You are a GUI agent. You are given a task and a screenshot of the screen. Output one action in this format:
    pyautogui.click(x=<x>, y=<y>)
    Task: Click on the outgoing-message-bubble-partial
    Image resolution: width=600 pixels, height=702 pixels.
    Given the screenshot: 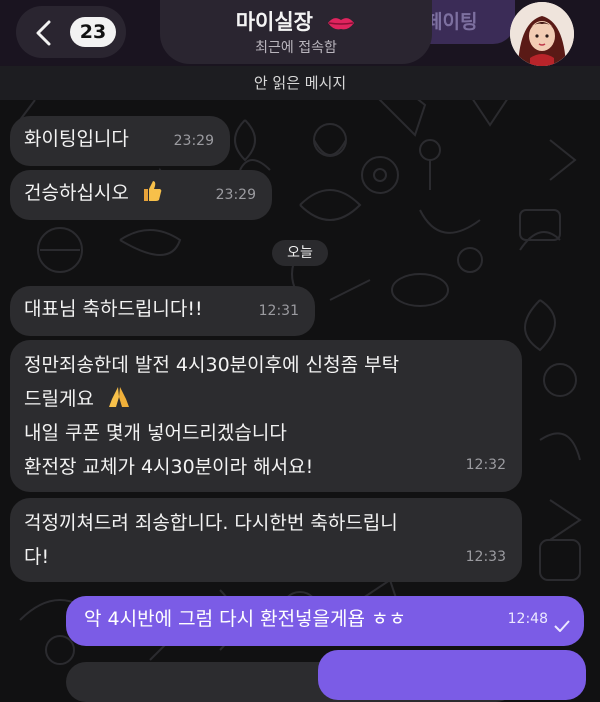 What is the action you would take?
    pyautogui.click(x=452, y=675)
    